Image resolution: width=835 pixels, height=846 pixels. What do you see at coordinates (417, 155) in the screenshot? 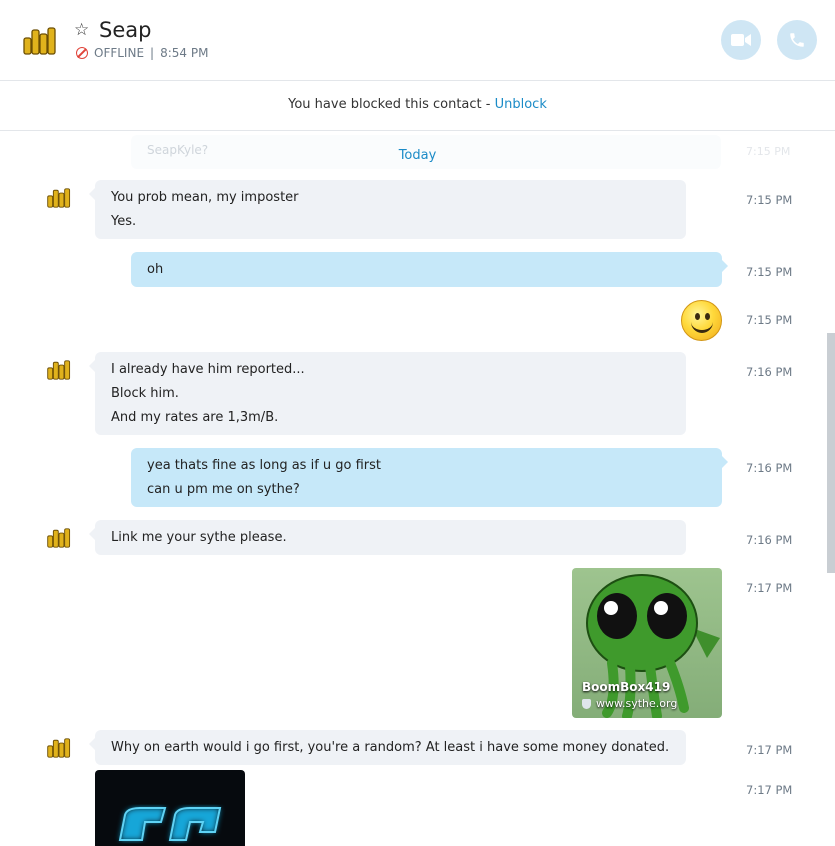
I see `date-divider: Today` at bounding box center [417, 155].